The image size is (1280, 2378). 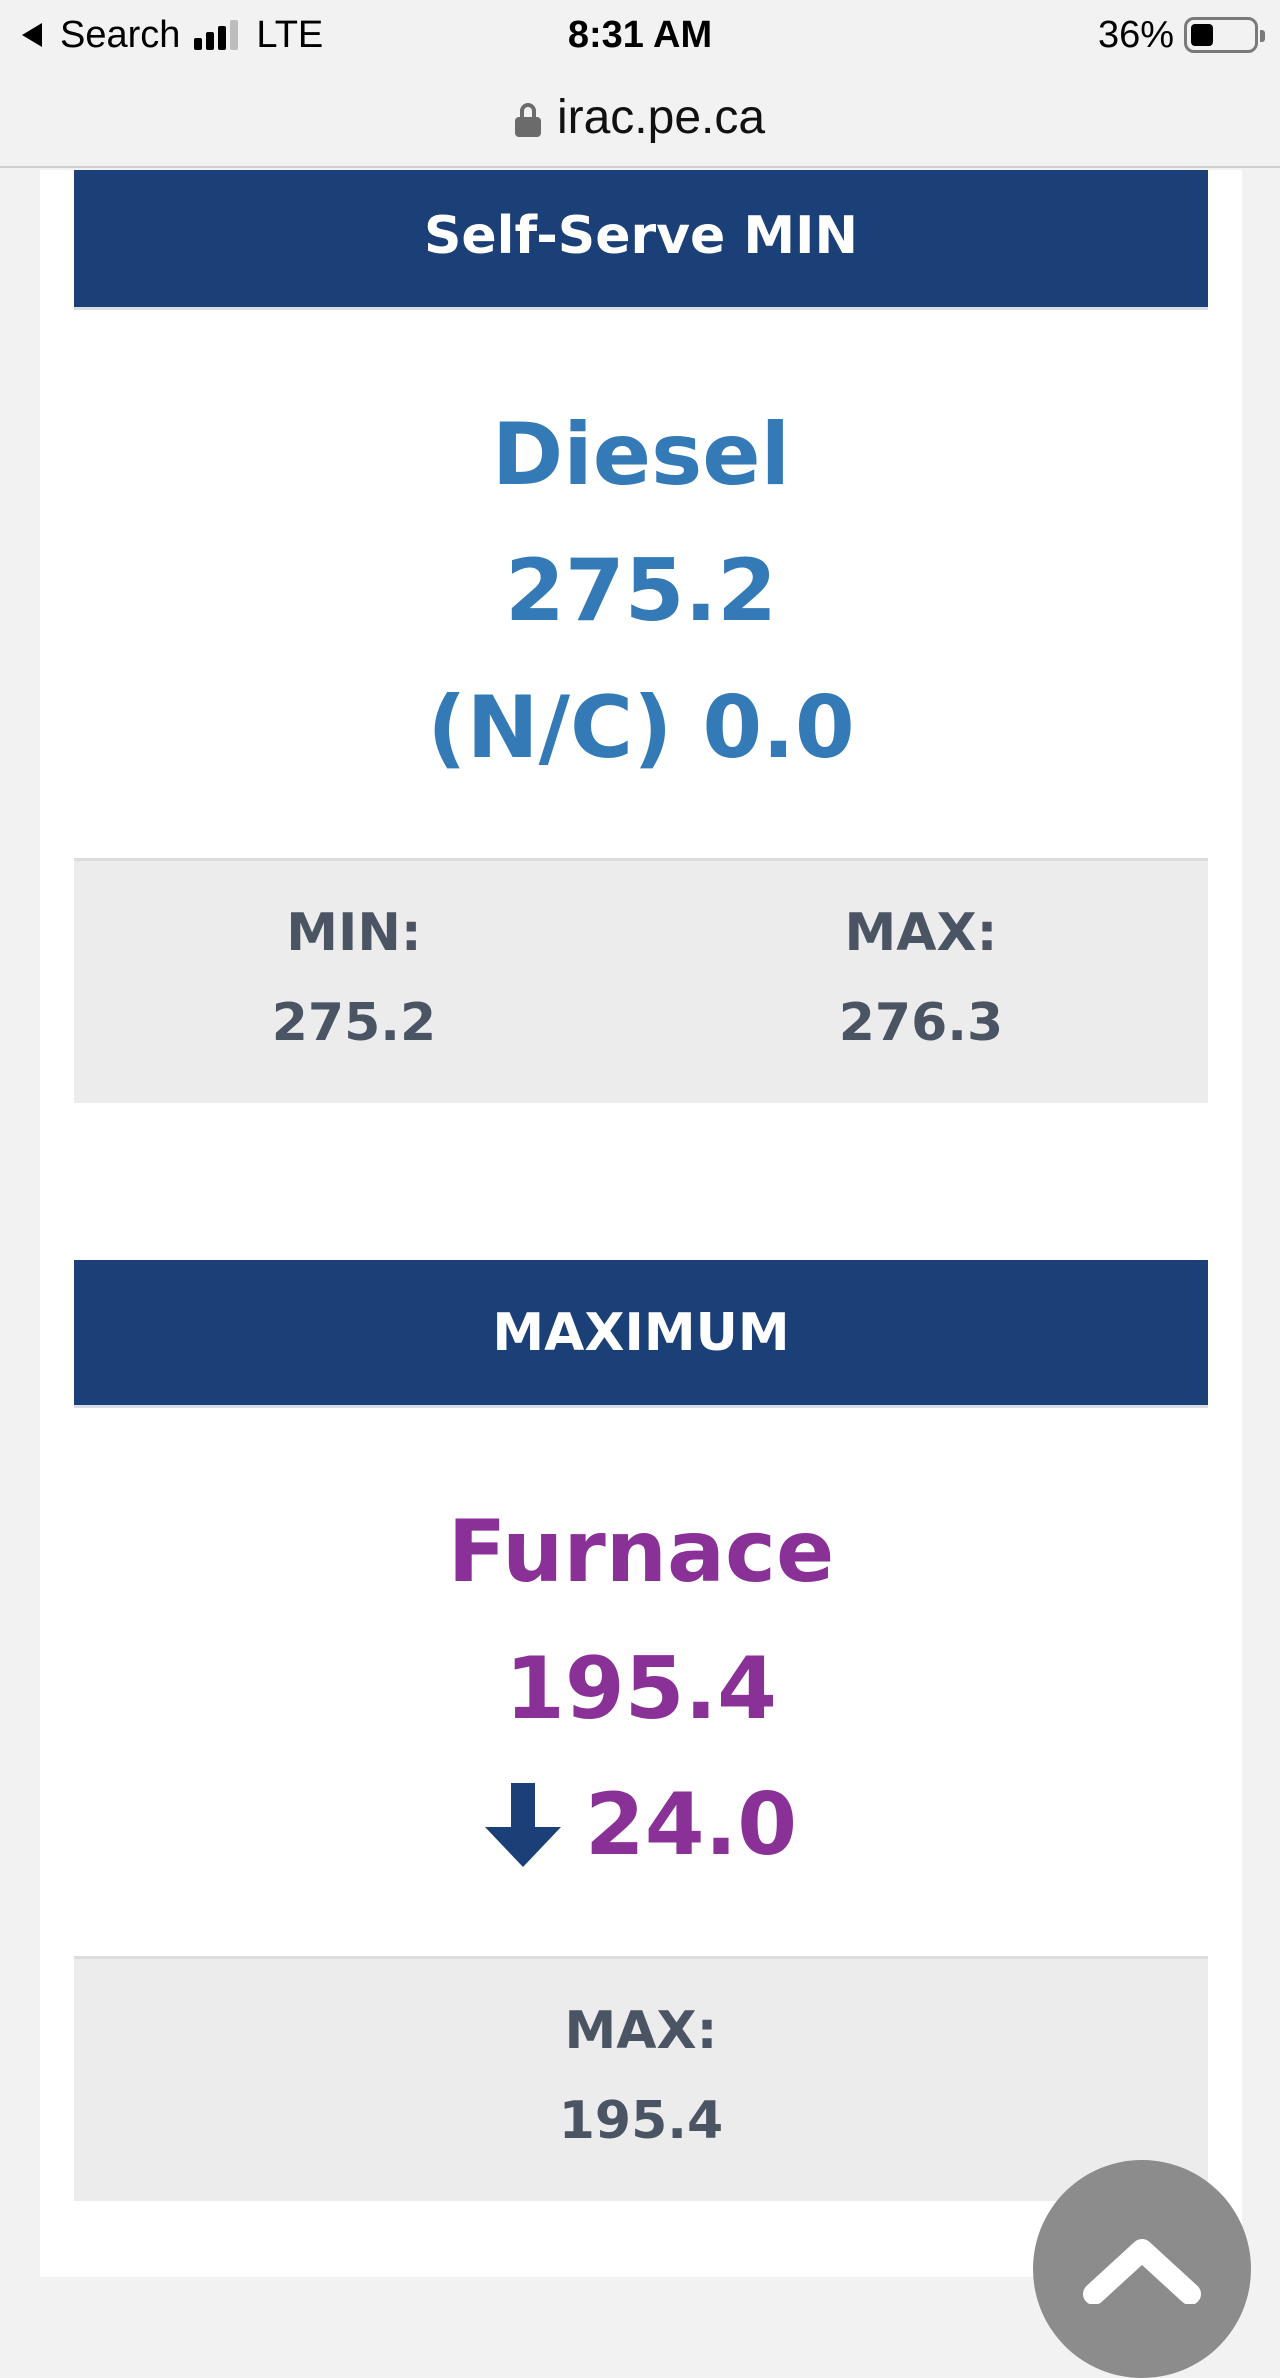 I want to click on status-bar-right: 36%, so click(x=1181, y=35).